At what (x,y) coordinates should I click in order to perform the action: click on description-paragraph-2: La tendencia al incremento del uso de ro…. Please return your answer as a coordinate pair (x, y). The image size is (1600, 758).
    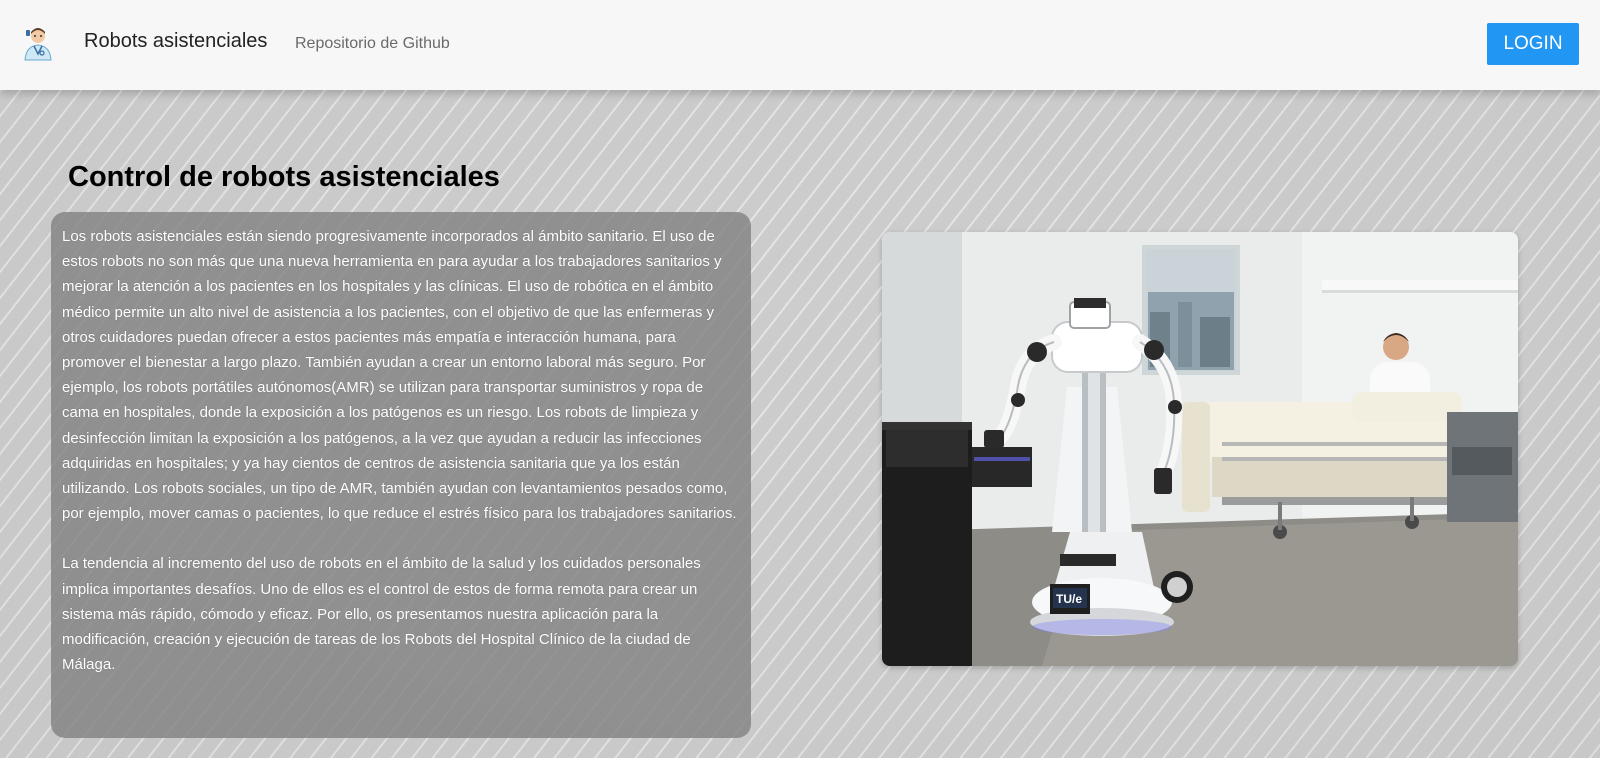
    Looking at the image, I should click on (381, 614).